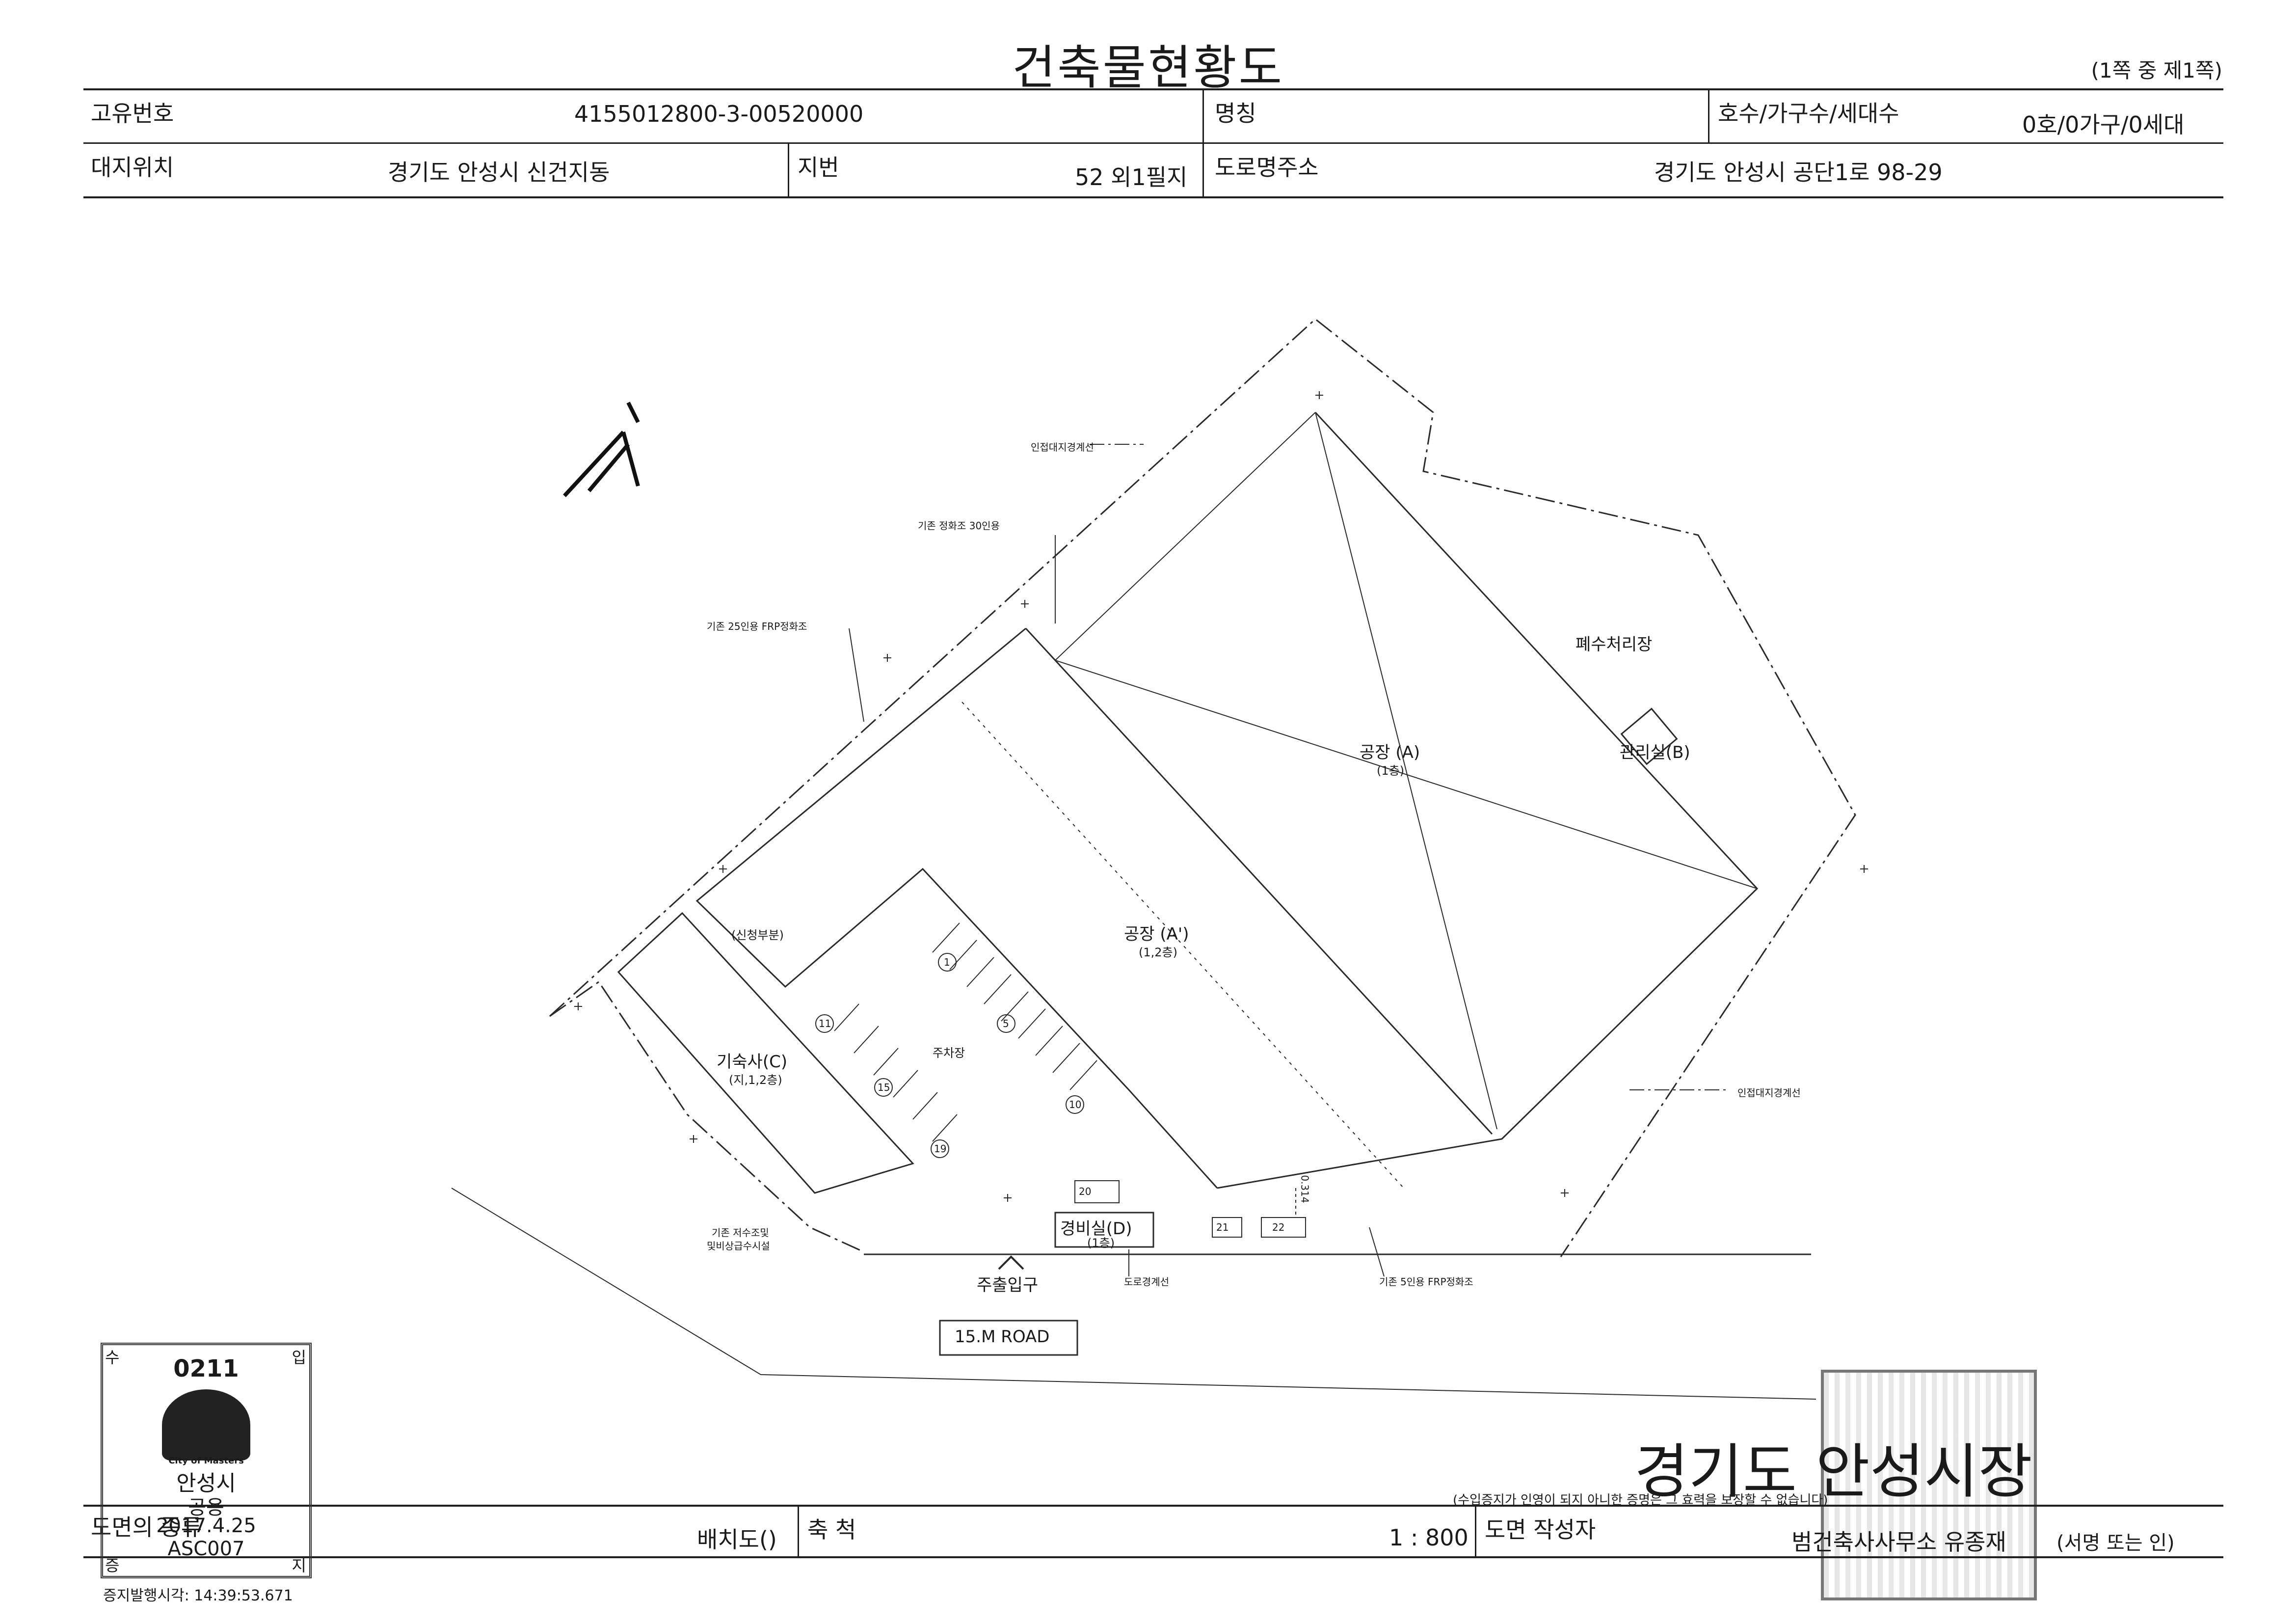 Image resolution: width=2296 pixels, height=1624 pixels. What do you see at coordinates (1146, 1282) in the screenshot?
I see `road-boundary-label: 도로경계선` at bounding box center [1146, 1282].